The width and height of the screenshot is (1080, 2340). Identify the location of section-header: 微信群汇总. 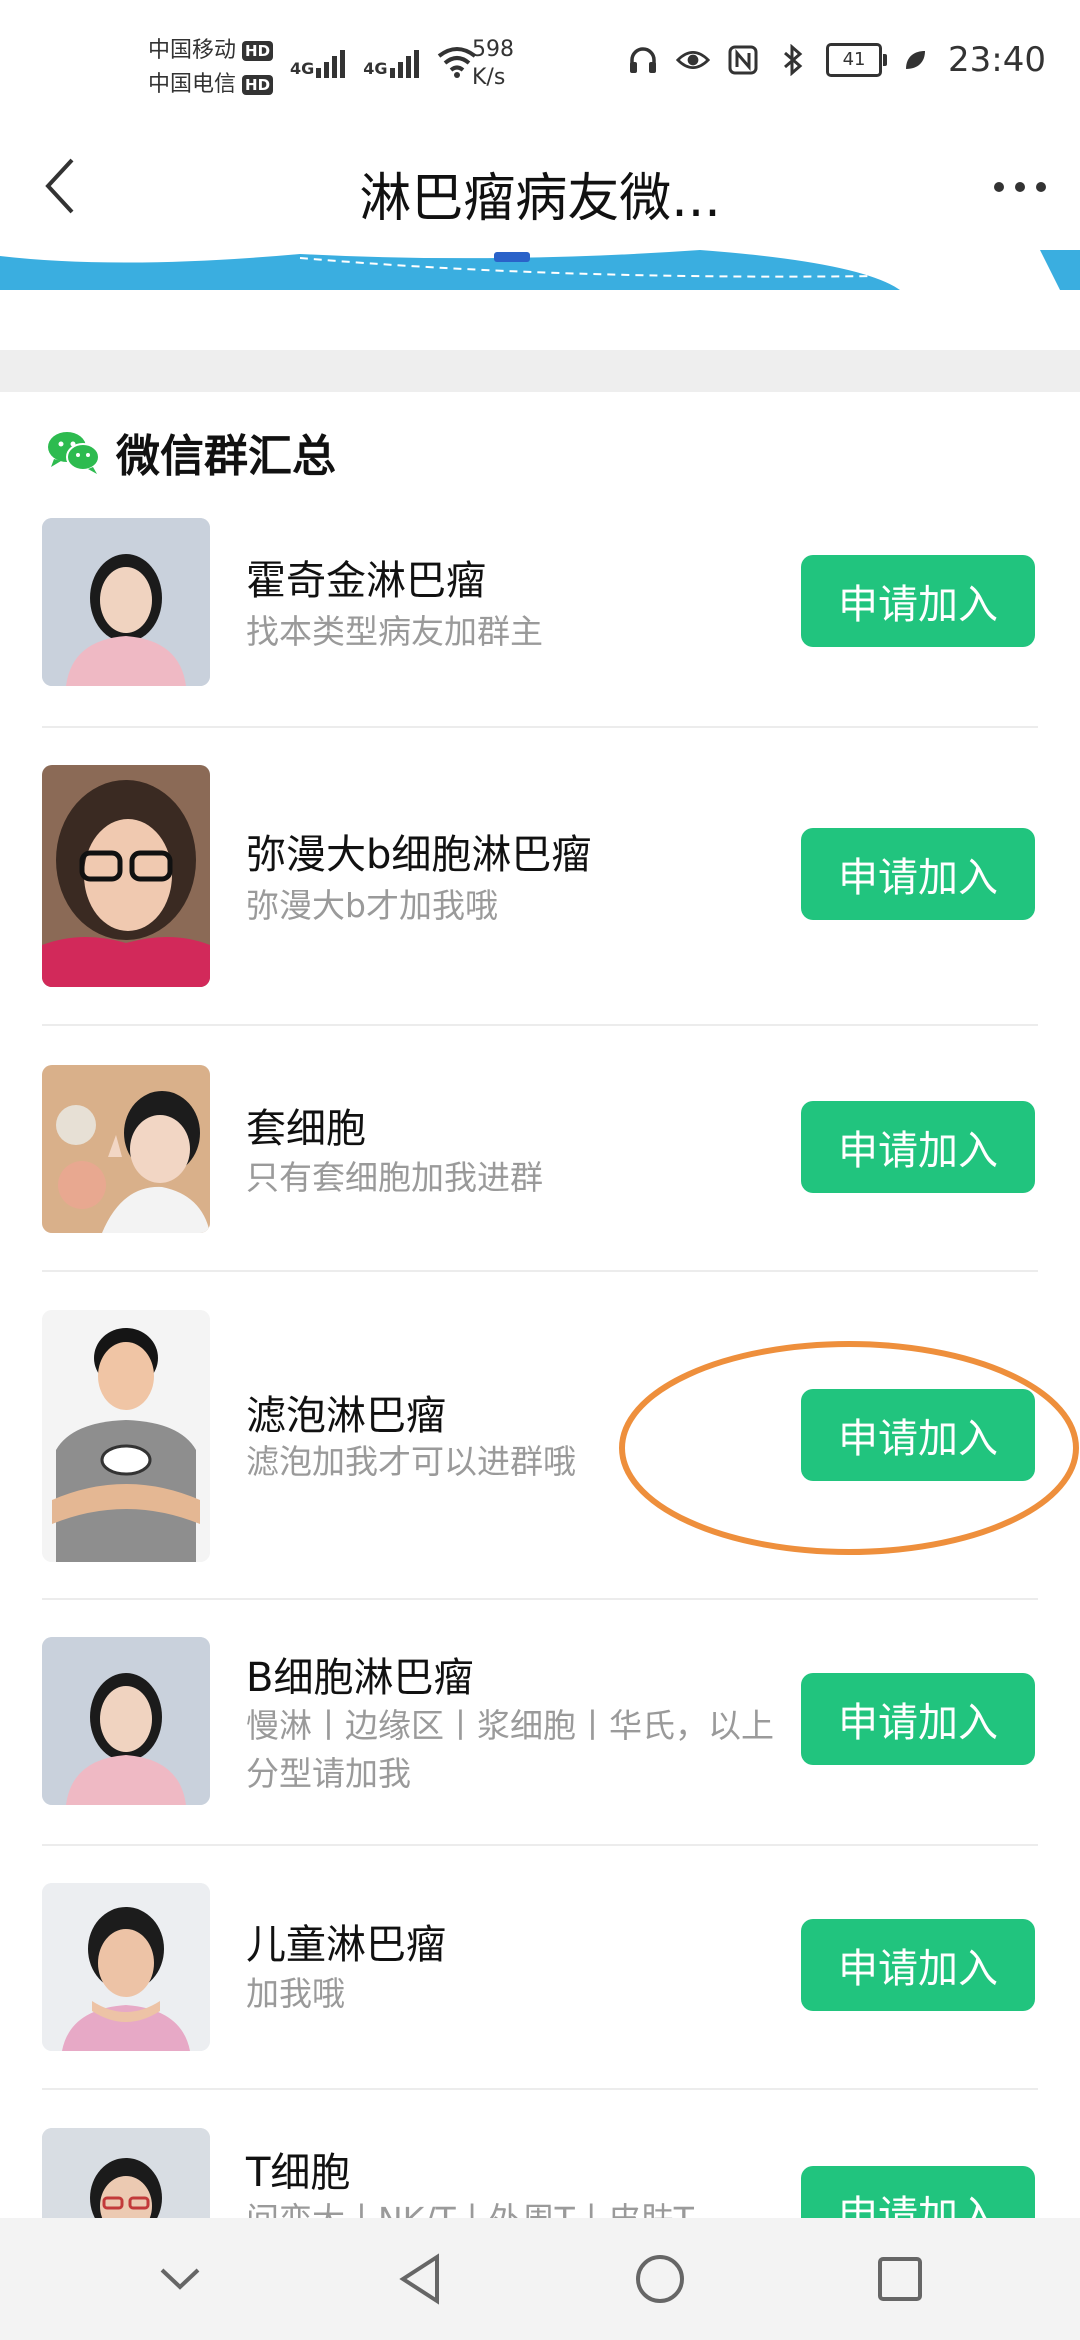
(191, 452).